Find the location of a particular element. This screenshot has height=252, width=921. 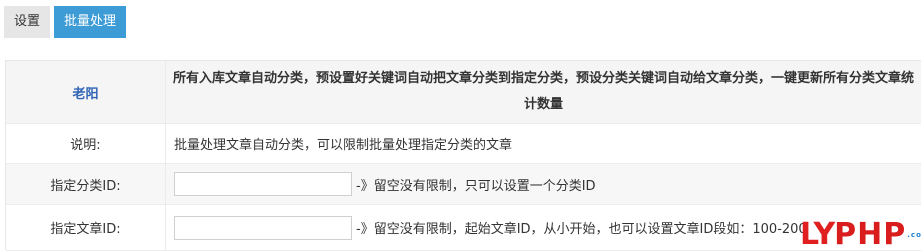

description-text: 批量处理文章自动分类，可以限制批量处理指定分类的文章 is located at coordinates (343, 145).